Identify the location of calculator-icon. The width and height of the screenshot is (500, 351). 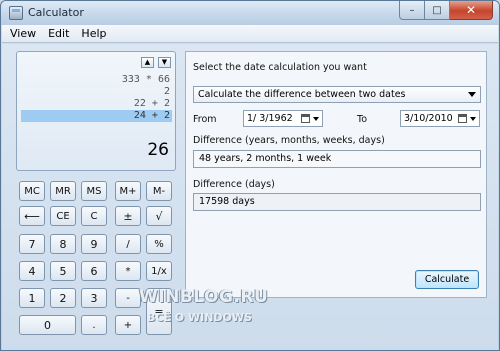
(16, 13).